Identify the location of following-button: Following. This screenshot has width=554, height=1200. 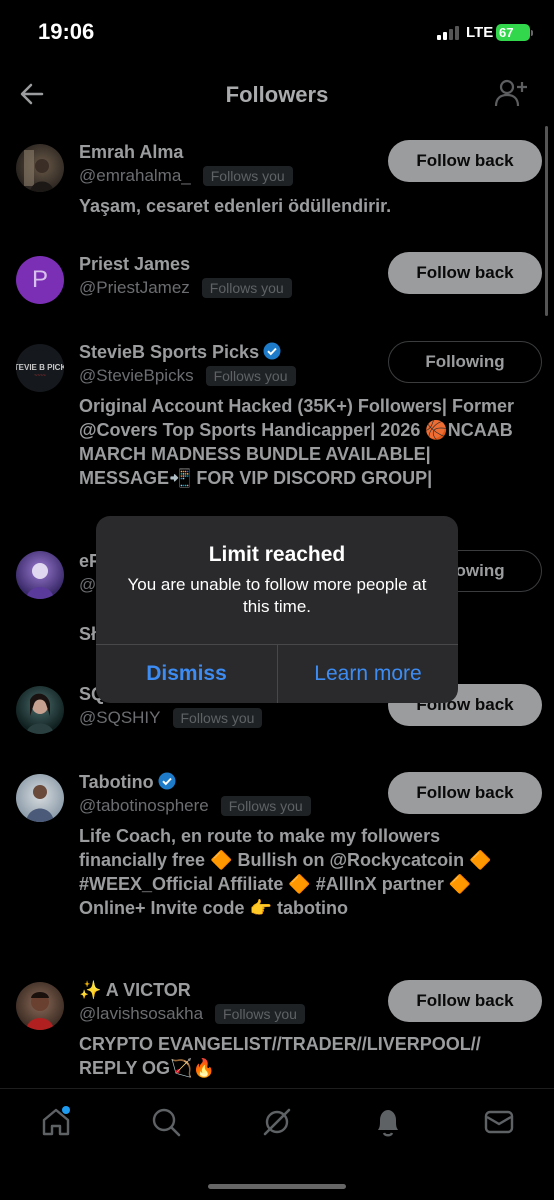
(465, 362).